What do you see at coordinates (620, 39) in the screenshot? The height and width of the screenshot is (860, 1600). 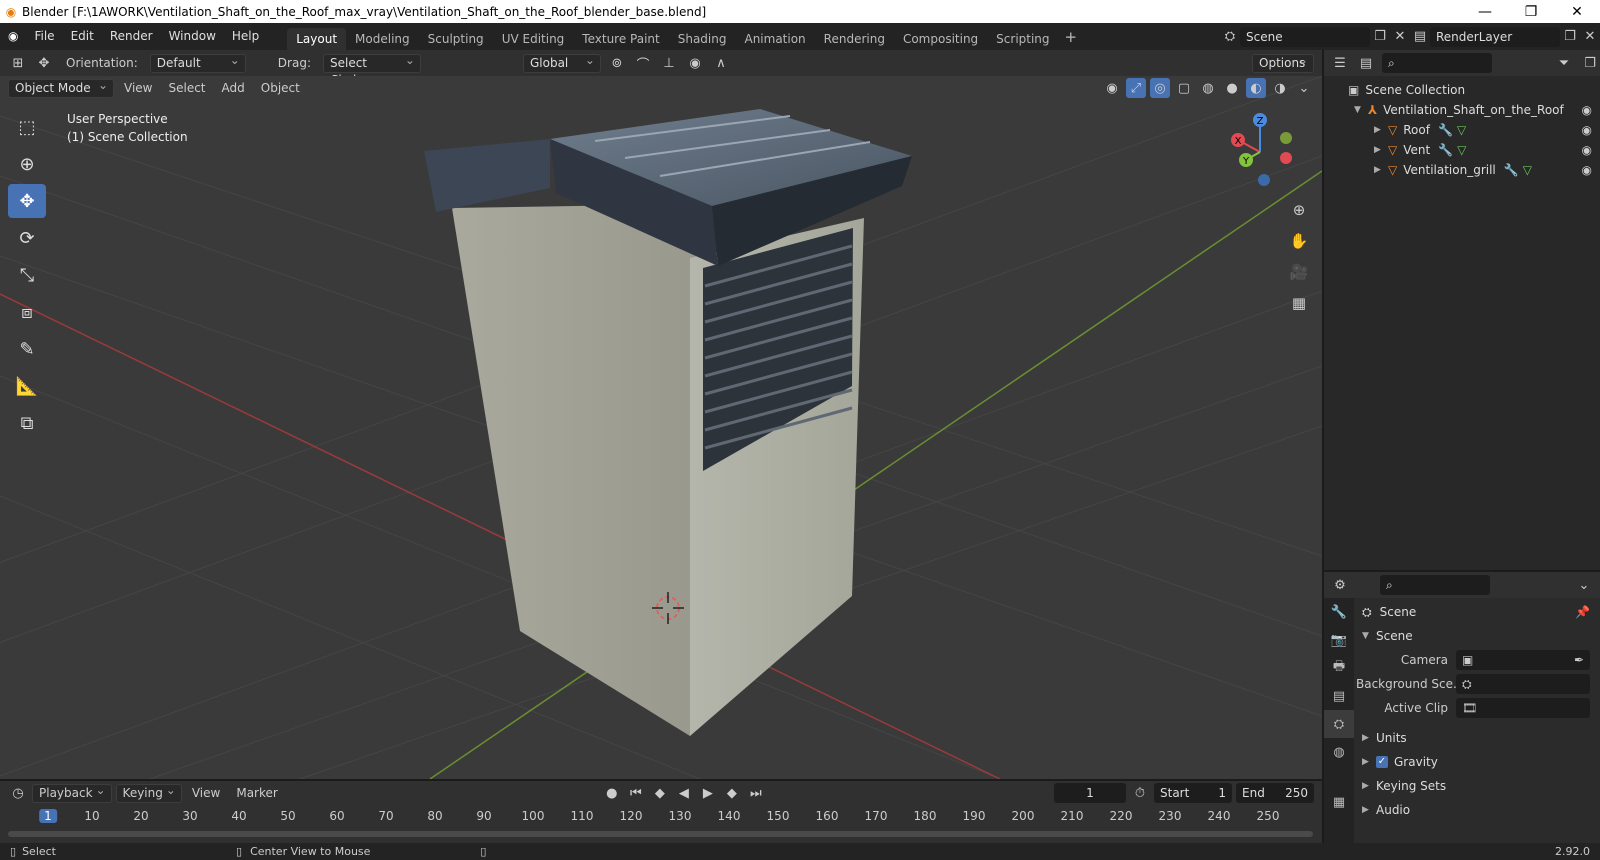 I see `tab-texture-paint: Texture Paint` at bounding box center [620, 39].